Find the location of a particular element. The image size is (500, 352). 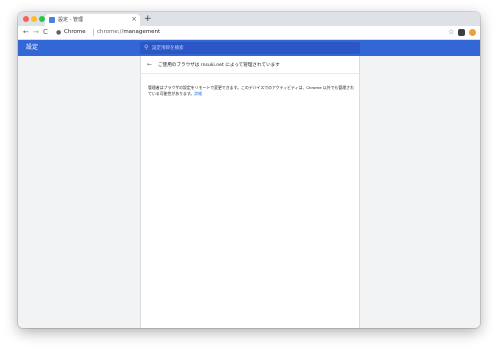

back-button: ← is located at coordinates (26, 32).